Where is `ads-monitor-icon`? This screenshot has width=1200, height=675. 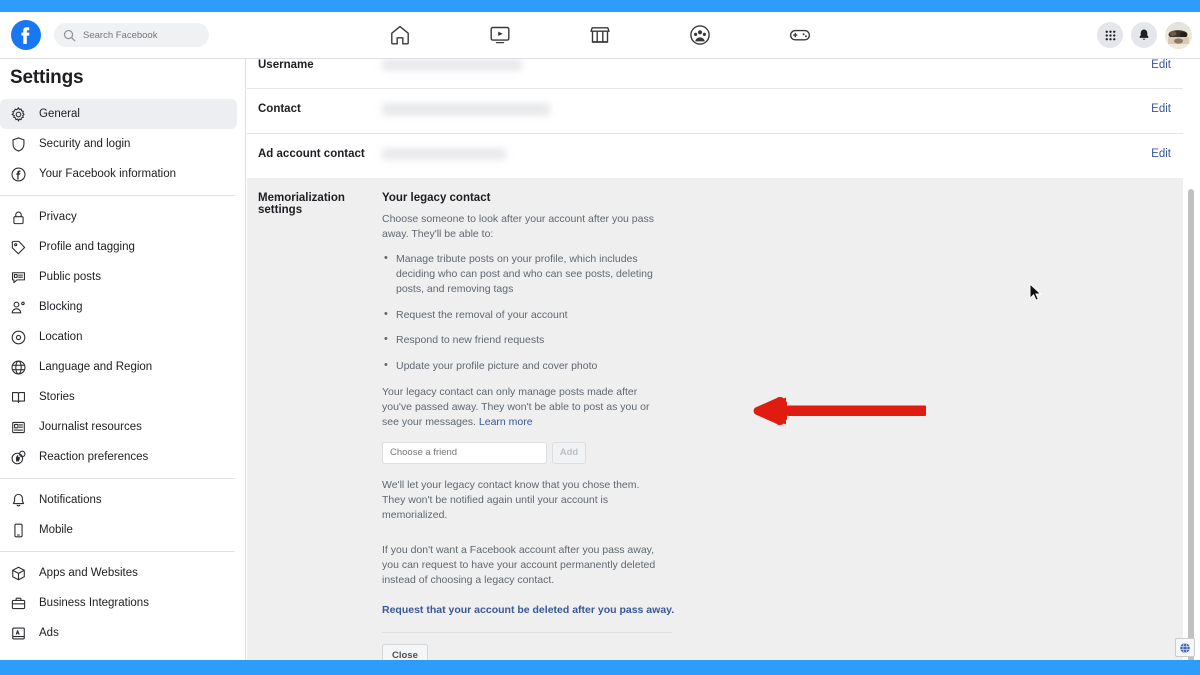 ads-monitor-icon is located at coordinates (18, 633).